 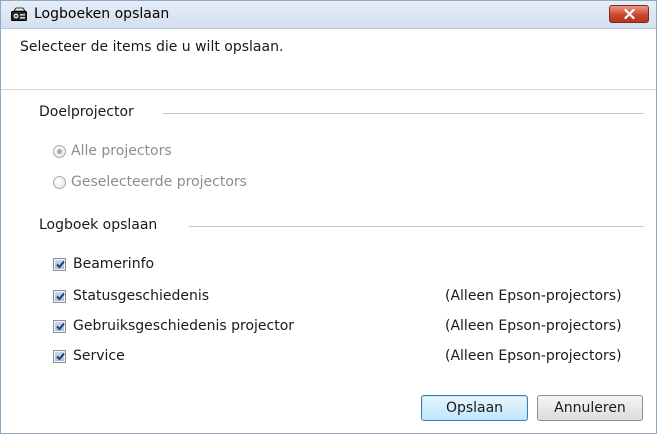 I want to click on save-log-group-label: Logboek opslaan, so click(x=98, y=225).